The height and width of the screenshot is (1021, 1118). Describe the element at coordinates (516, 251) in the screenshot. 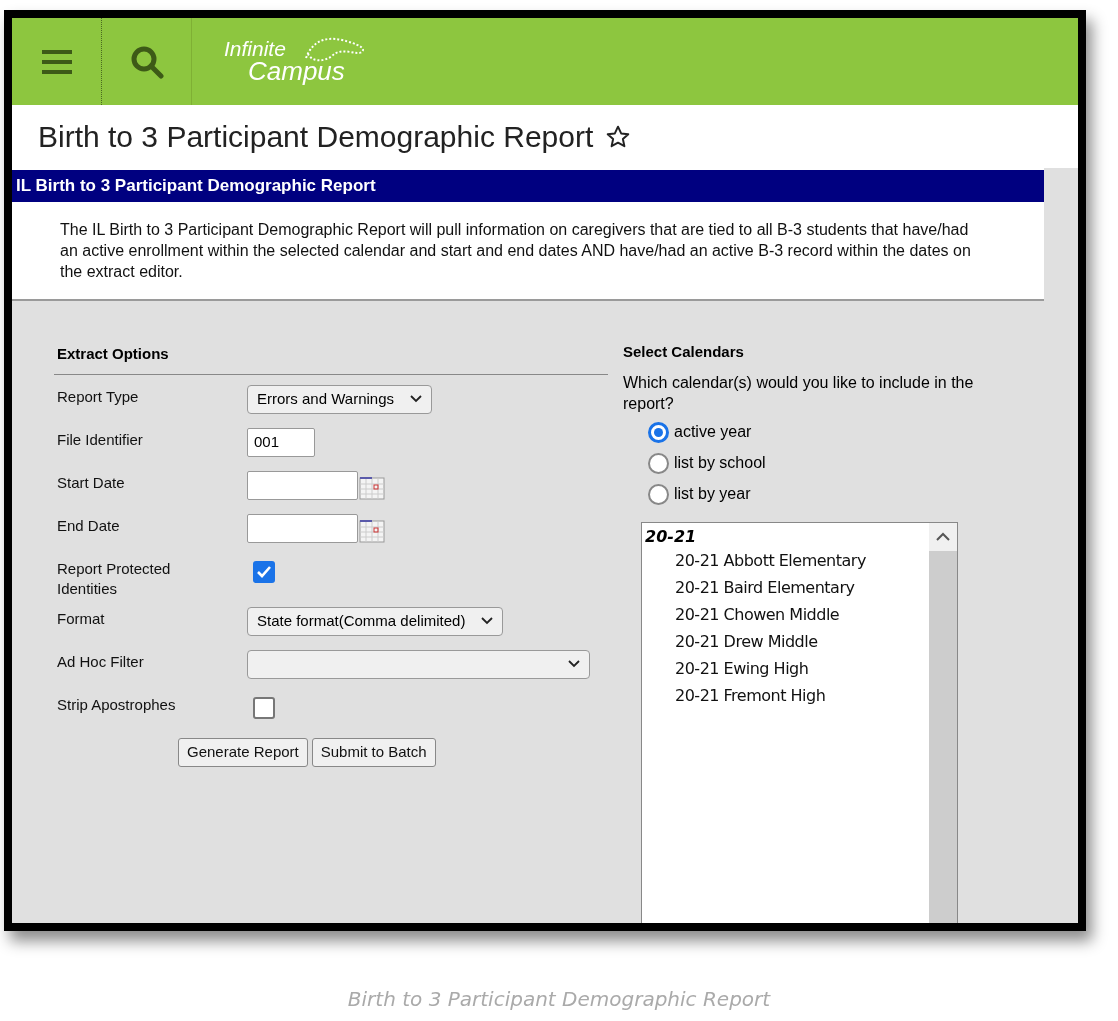

I see `description: The IL Birth to 3 Participant Demographic Report will pull information on caregivers that are tied to all B-3 students that have/had an active enrollment within the selected calendar and start and end dates AND have/had an active B-3 record within the dates on the extract editor.` at that location.